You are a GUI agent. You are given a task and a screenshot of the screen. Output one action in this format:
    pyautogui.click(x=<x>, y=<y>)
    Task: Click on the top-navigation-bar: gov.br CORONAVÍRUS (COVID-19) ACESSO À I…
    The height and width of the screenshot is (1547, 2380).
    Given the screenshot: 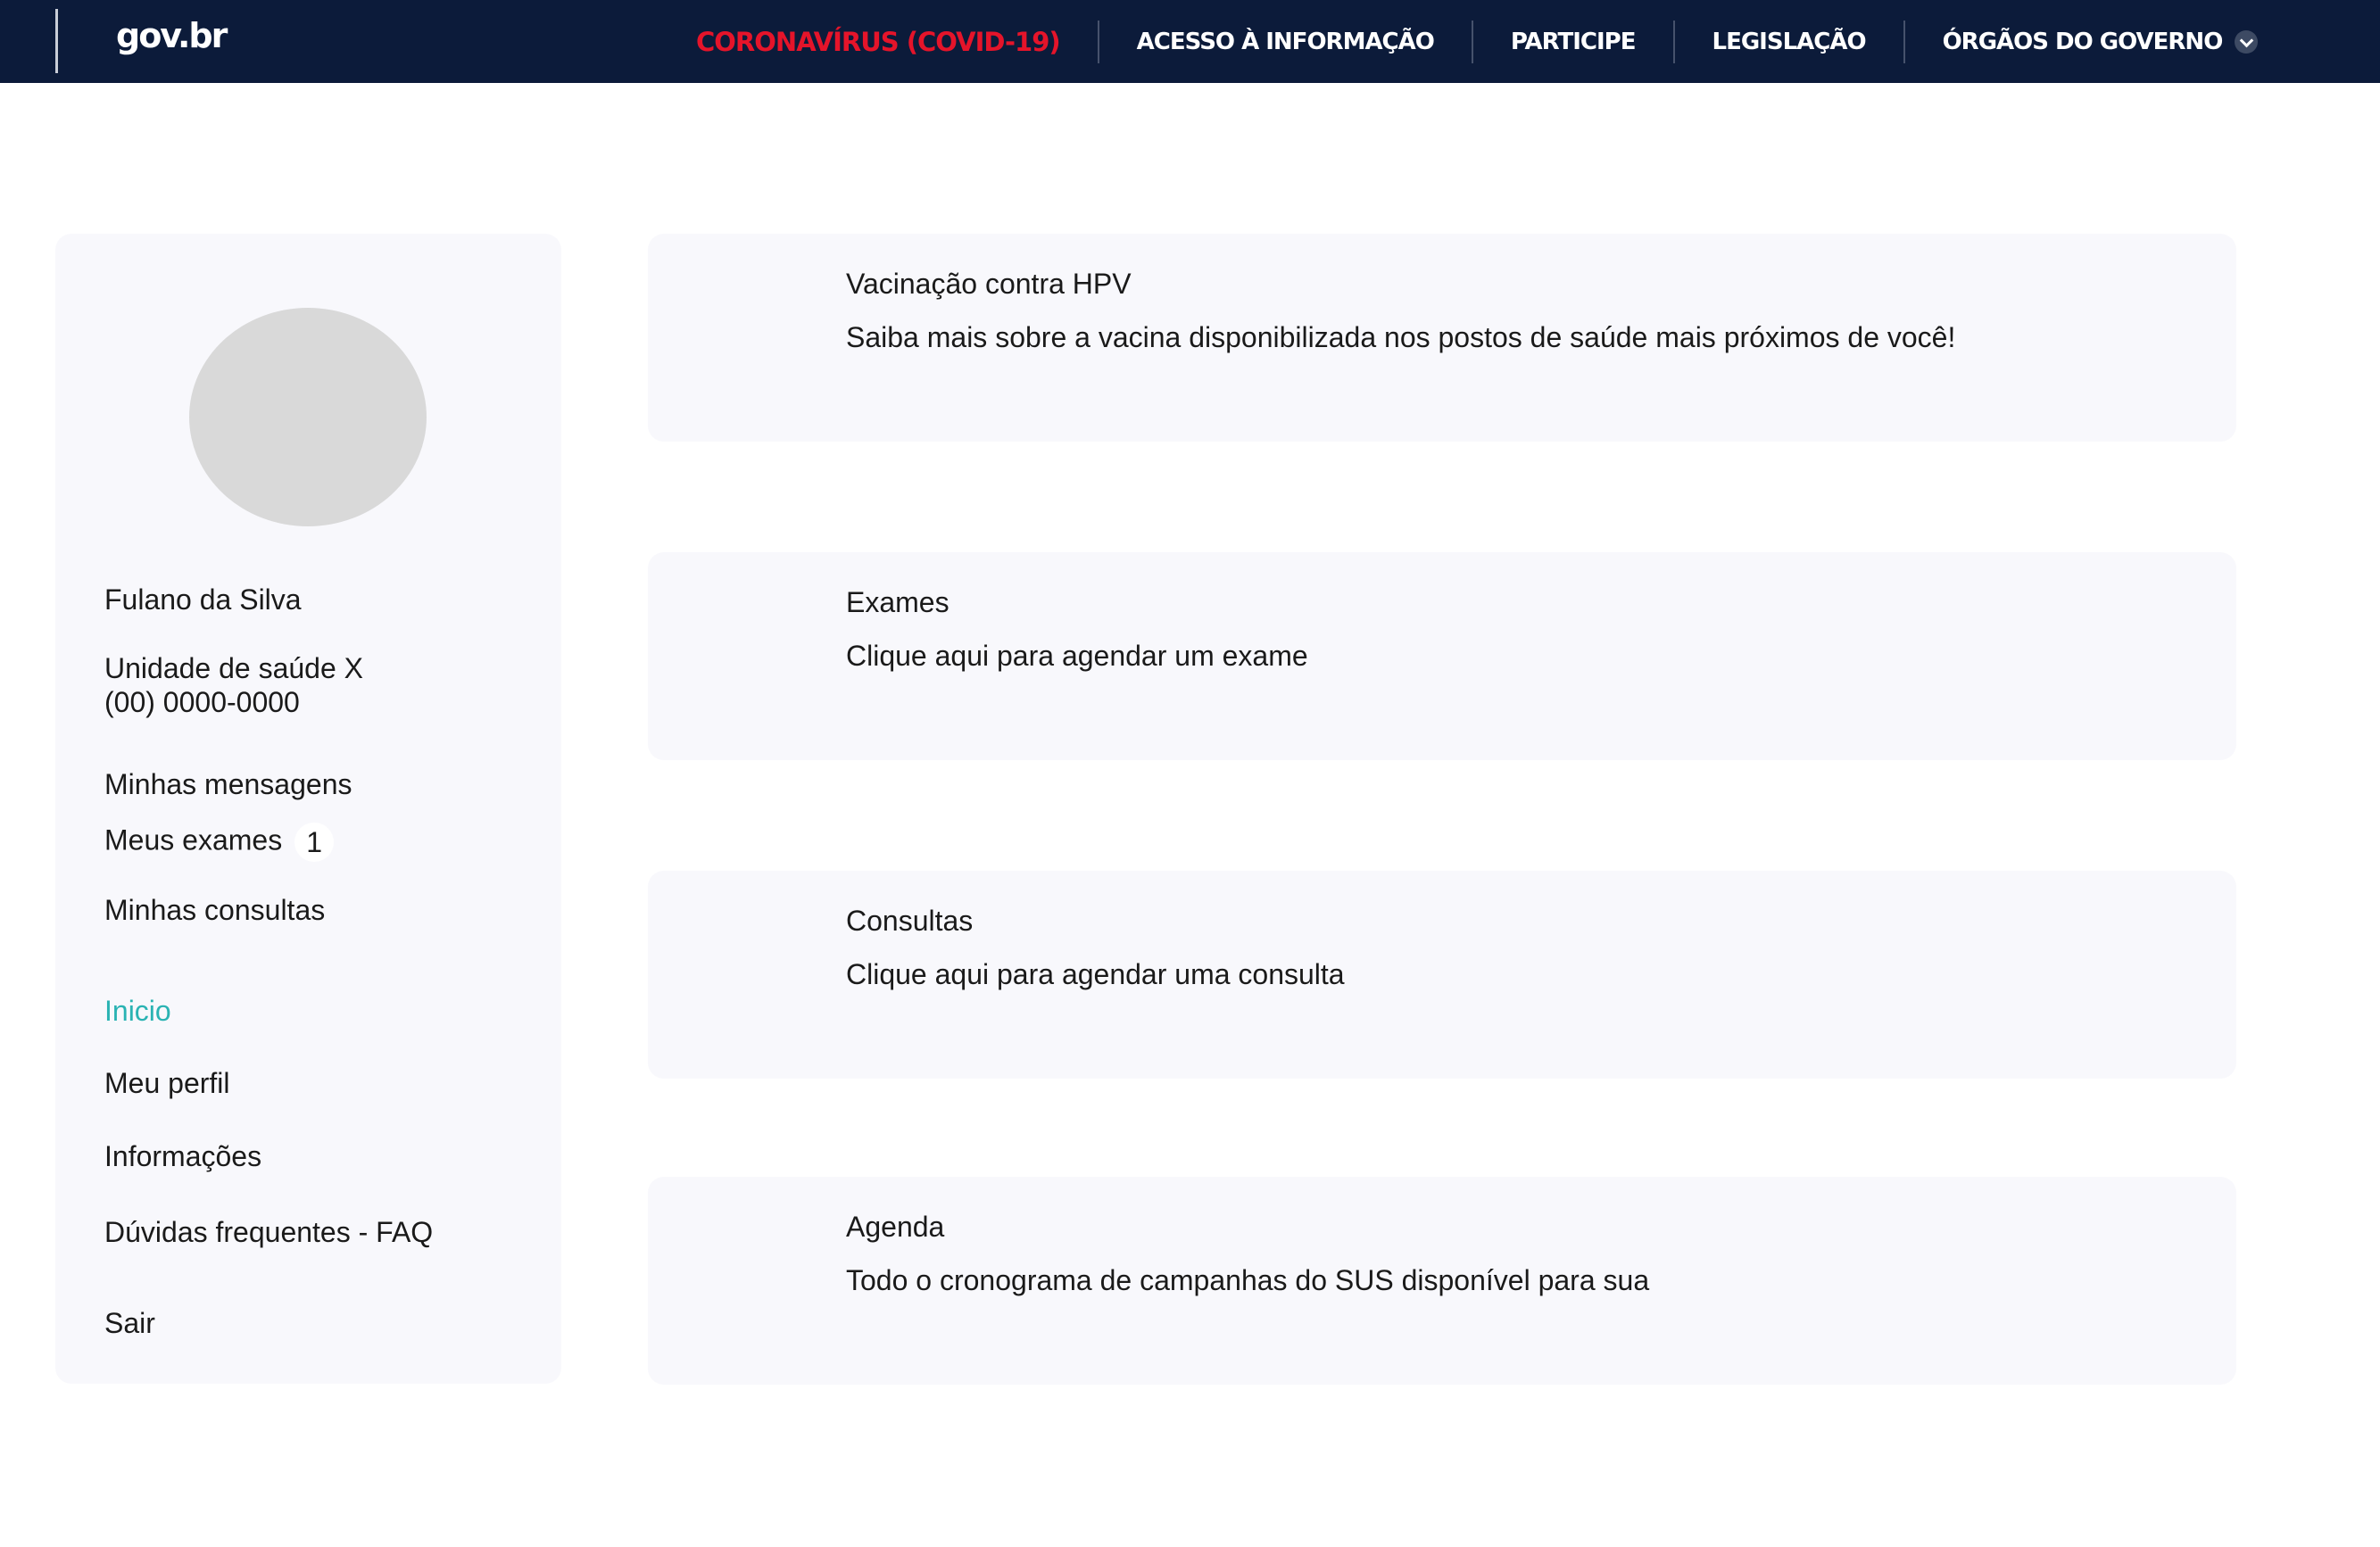 What is the action you would take?
    pyautogui.click(x=1190, y=42)
    